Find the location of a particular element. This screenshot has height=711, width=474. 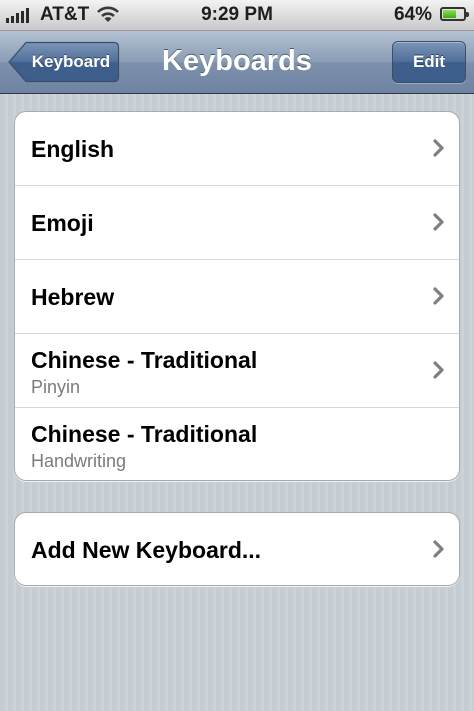

keyboard-row-hebrew: Hebrew is located at coordinates (237, 297).